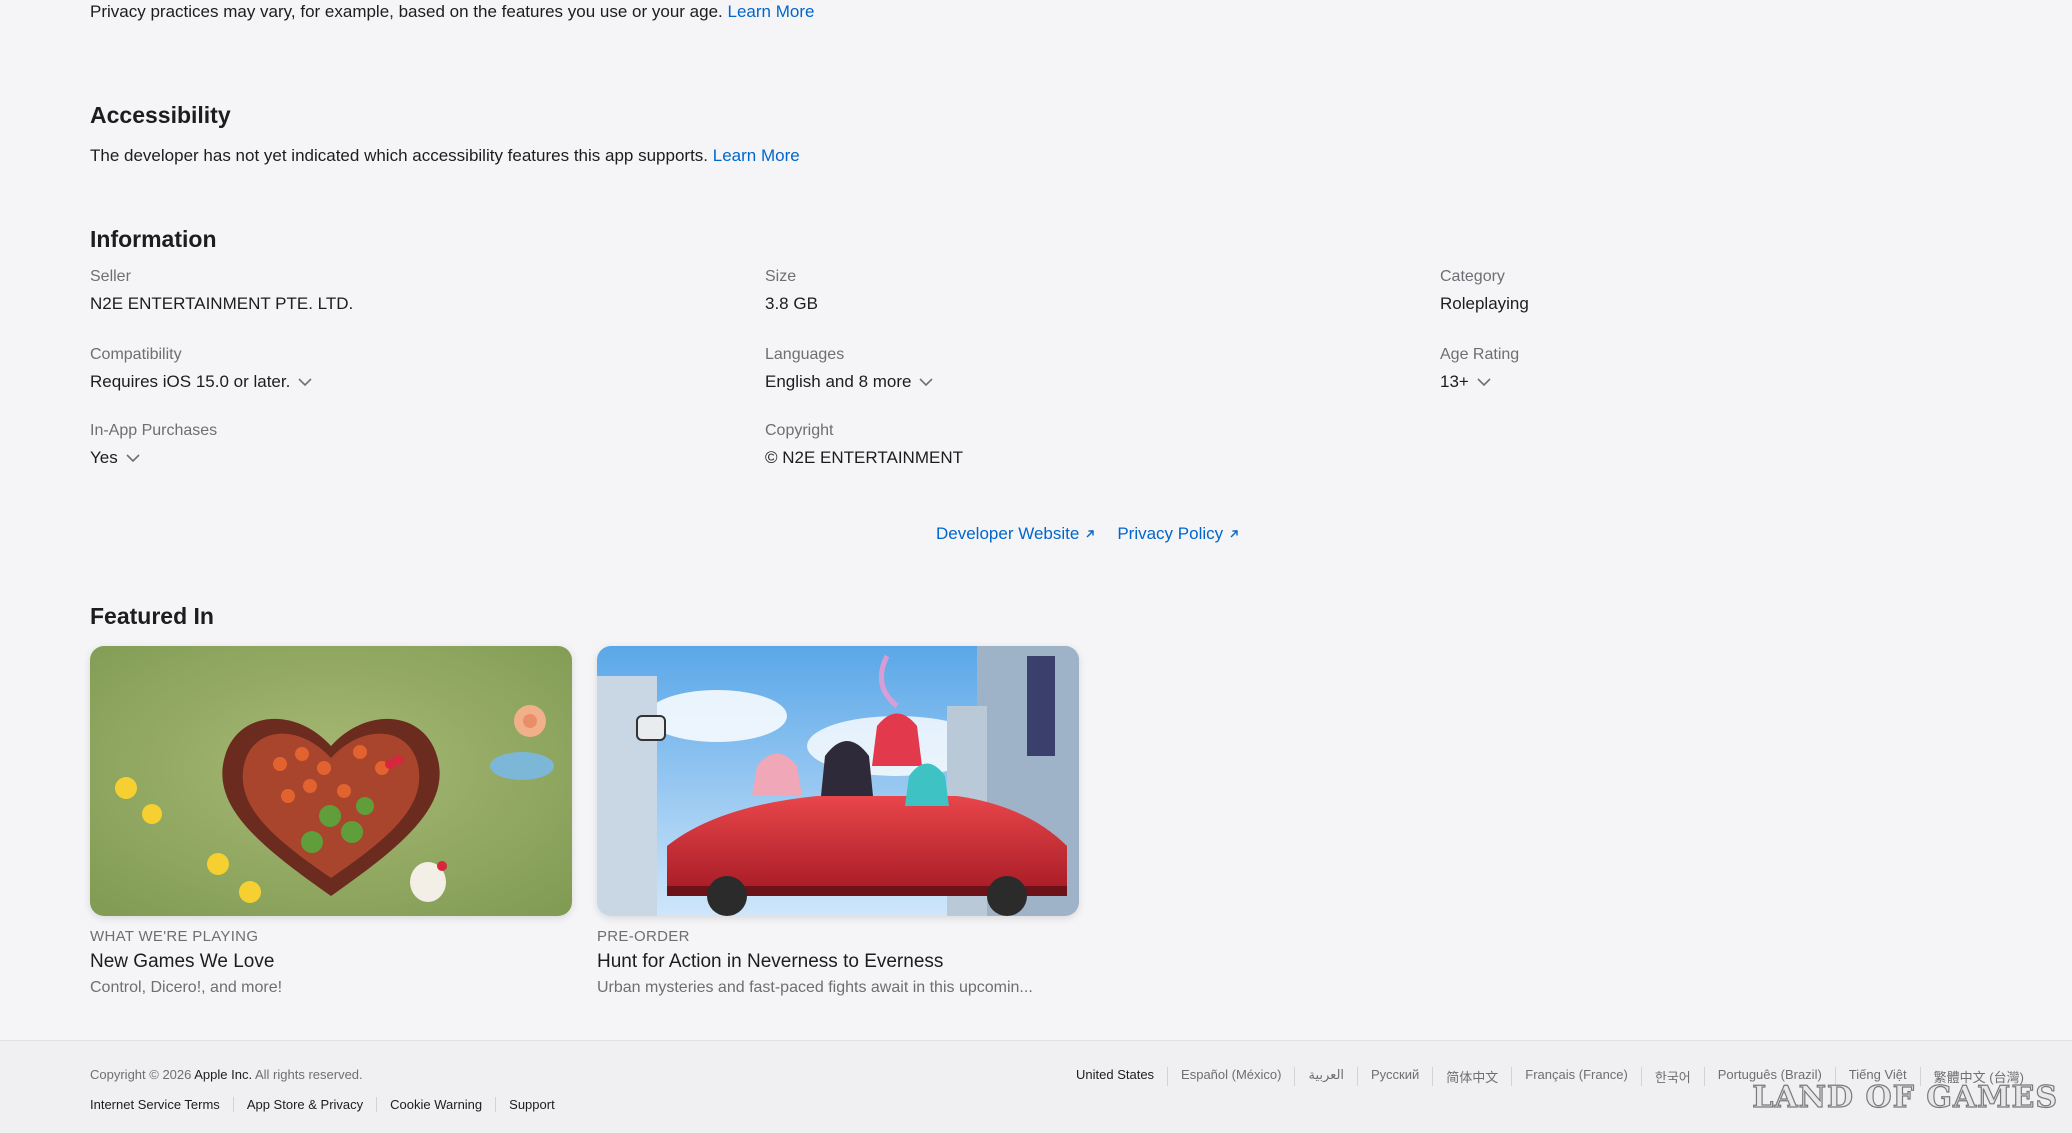  What do you see at coordinates (781, 276) in the screenshot?
I see `info-label: Size` at bounding box center [781, 276].